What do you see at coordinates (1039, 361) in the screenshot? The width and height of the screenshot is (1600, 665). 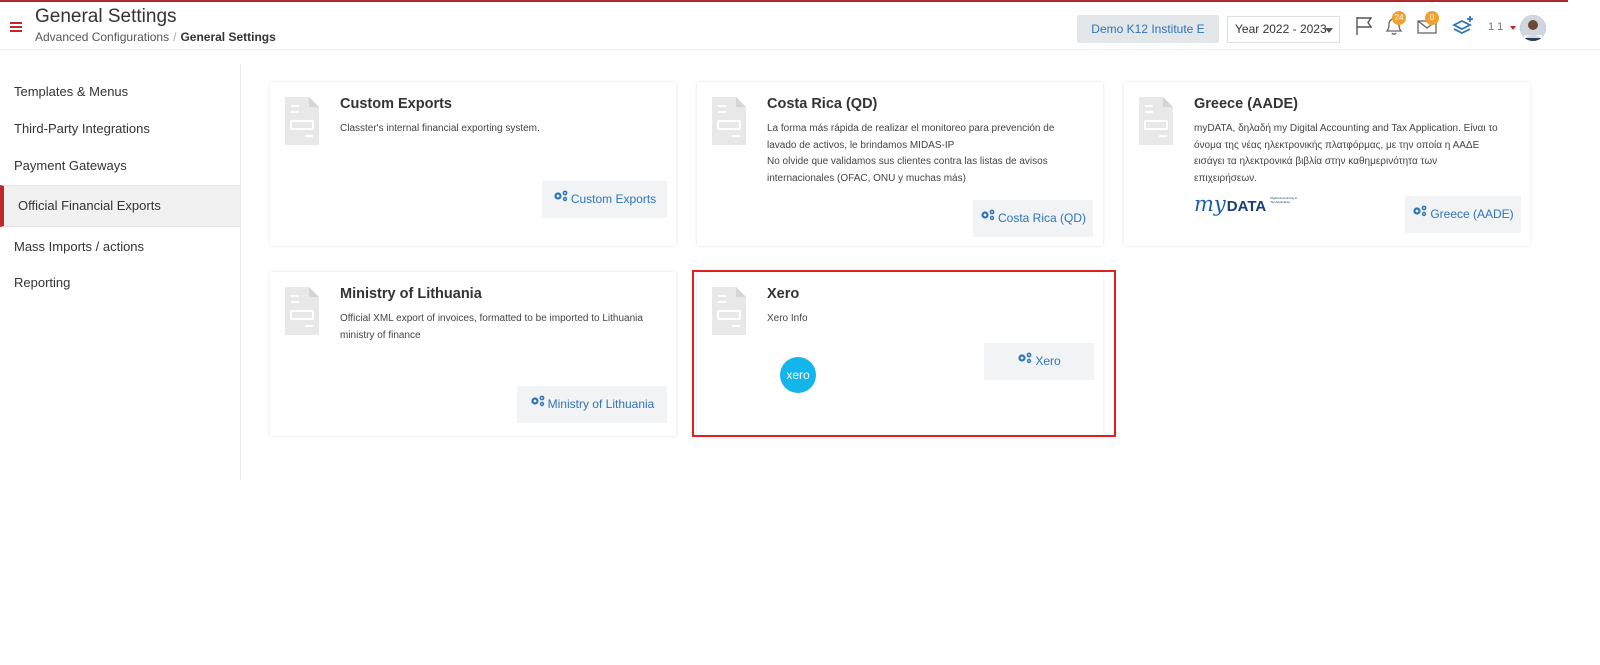 I see `xero-button: Xero` at bounding box center [1039, 361].